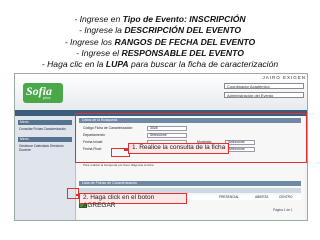 The height and width of the screenshot is (240, 320). Describe the element at coordinates (45, 139) in the screenshot. I see `sidebar-header-2: Menú` at that location.